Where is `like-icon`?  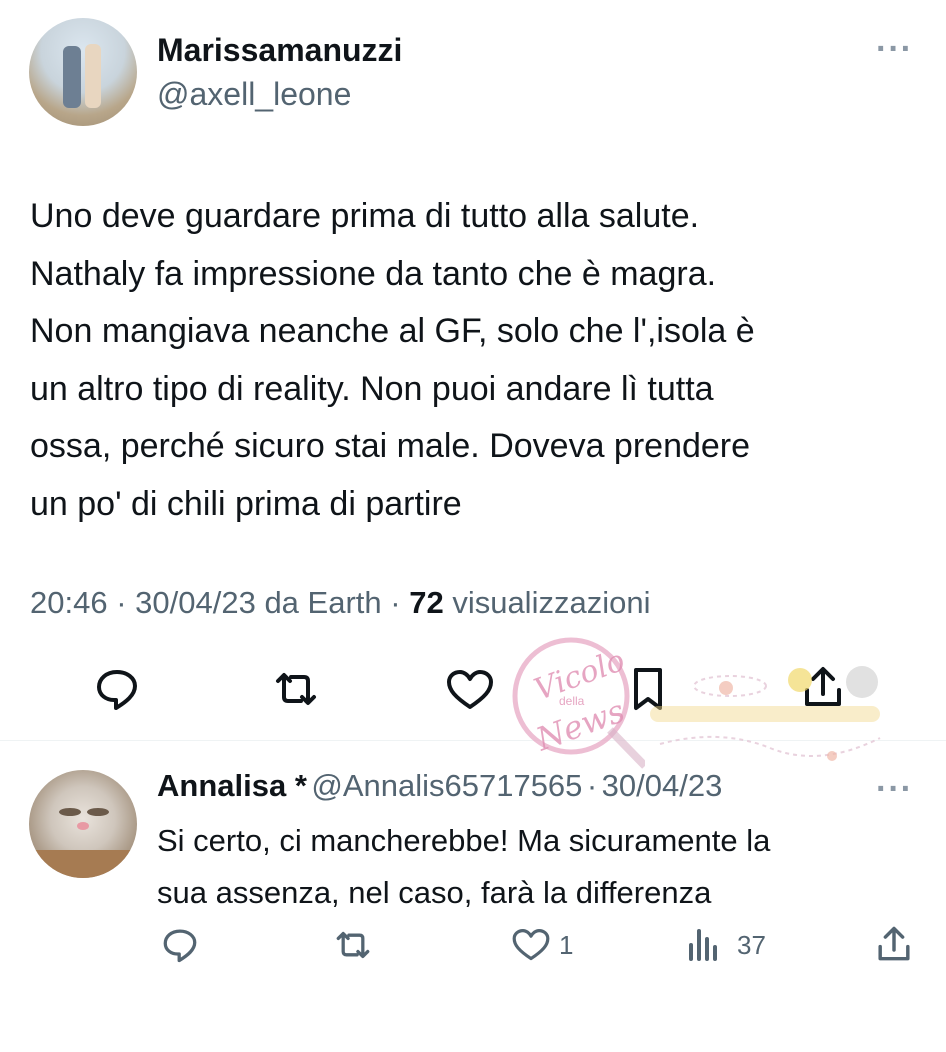 like-icon is located at coordinates (470, 690).